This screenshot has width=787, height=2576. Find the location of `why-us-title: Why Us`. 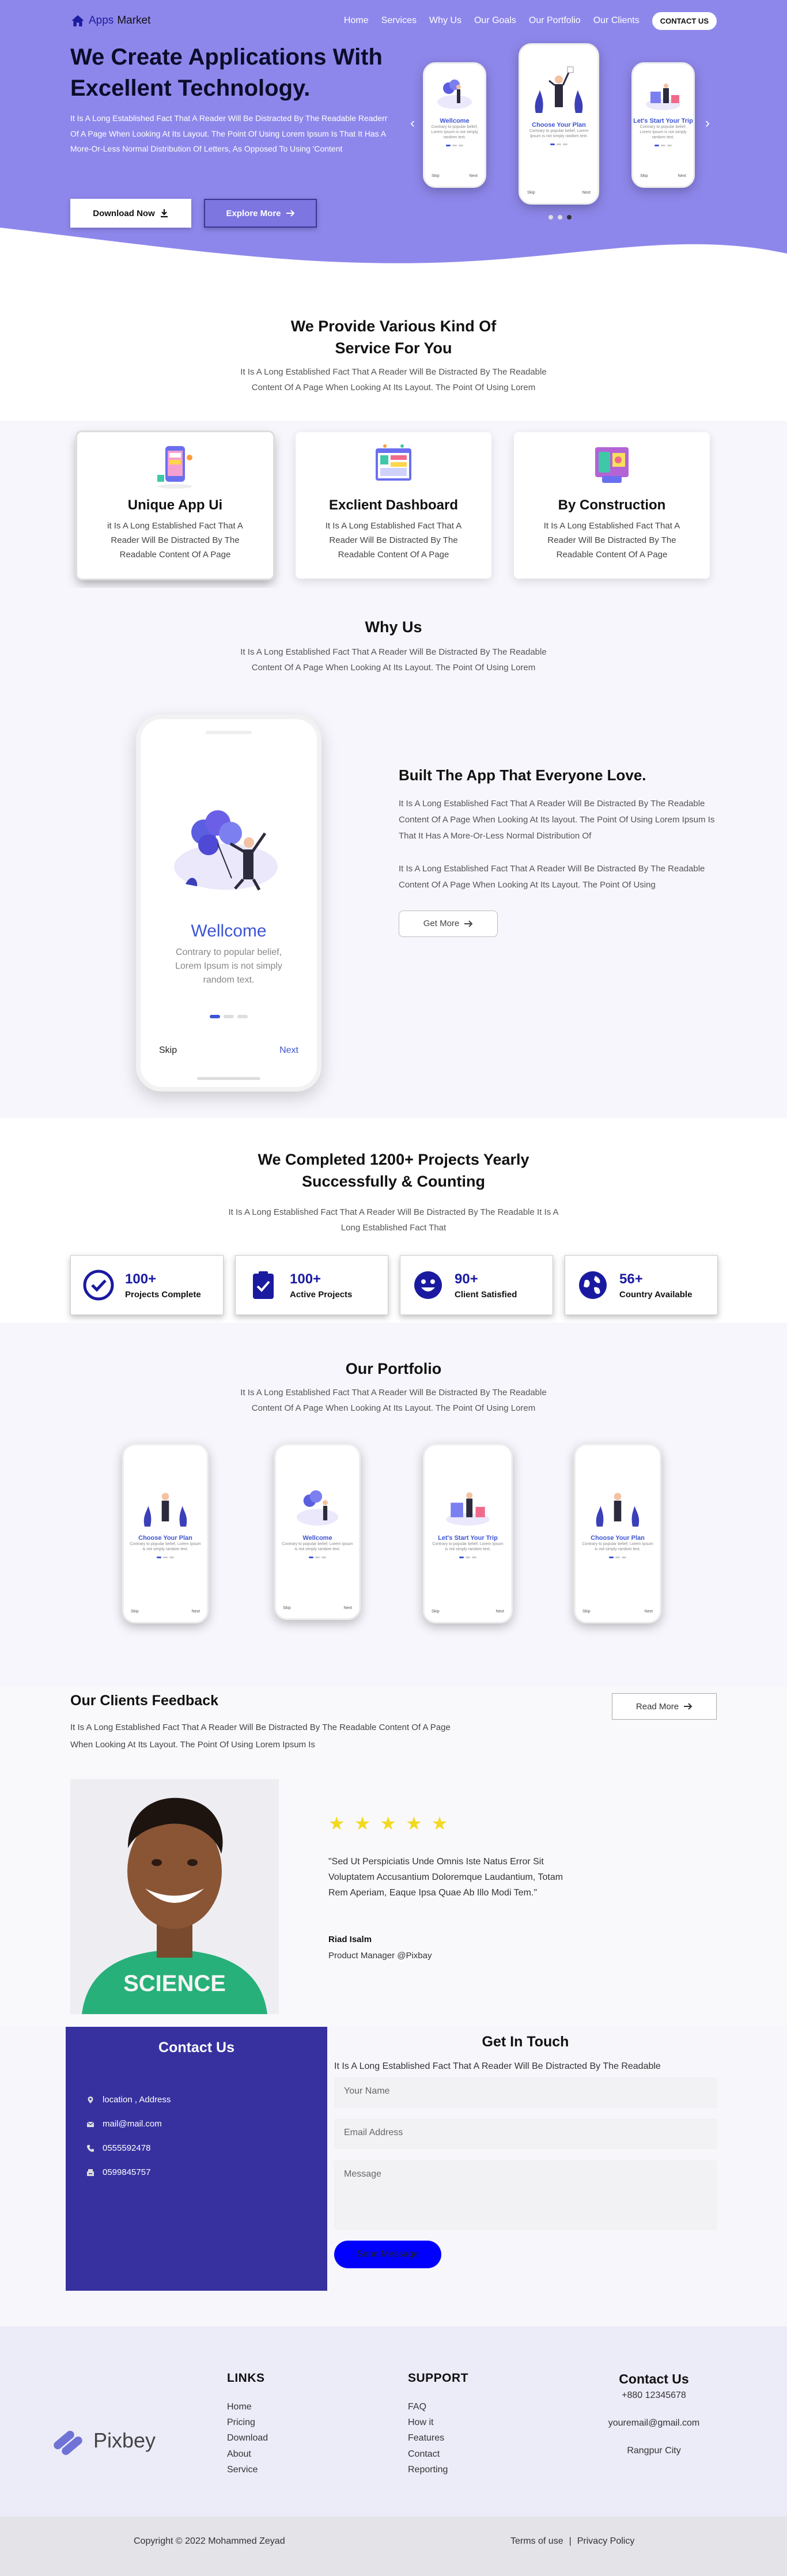

why-us-title: Why Us is located at coordinates (393, 627).